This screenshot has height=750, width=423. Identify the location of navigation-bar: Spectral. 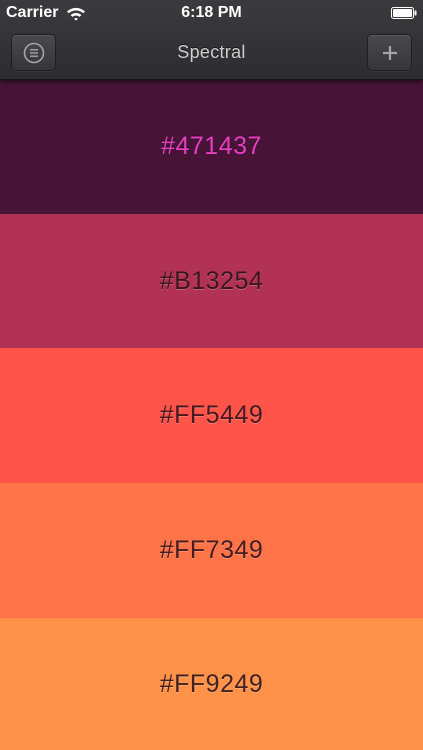
(211, 53).